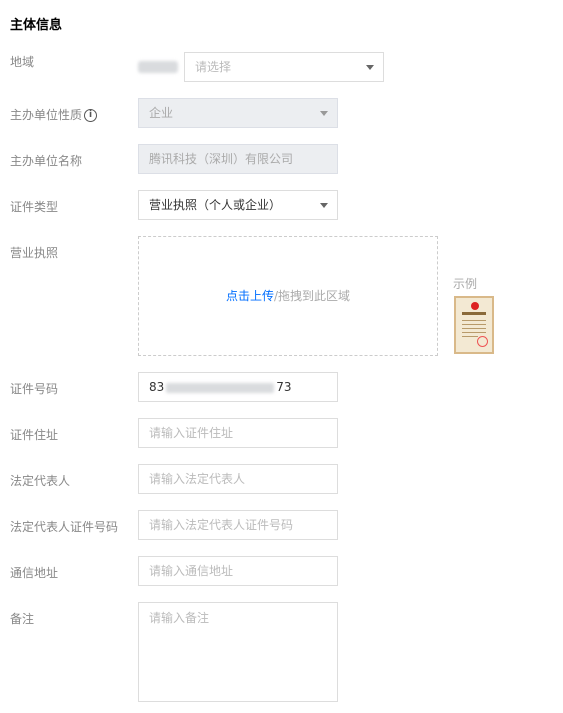 The height and width of the screenshot is (713, 563). Describe the element at coordinates (238, 571) in the screenshot. I see `mail-address-input: 请输入通信地址` at that location.